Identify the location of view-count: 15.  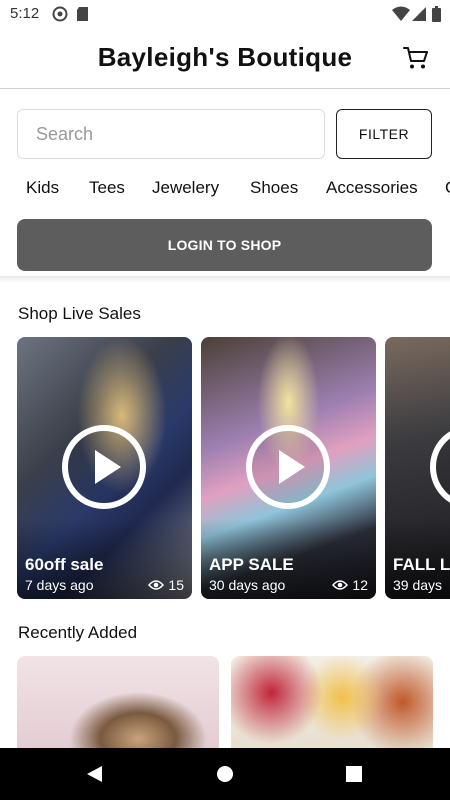
(166, 585).